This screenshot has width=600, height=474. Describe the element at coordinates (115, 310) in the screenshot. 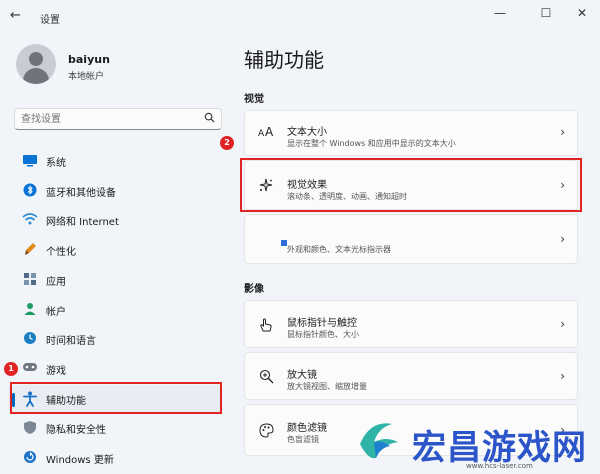

I see `sidebar-item-accounts: 帐户` at that location.